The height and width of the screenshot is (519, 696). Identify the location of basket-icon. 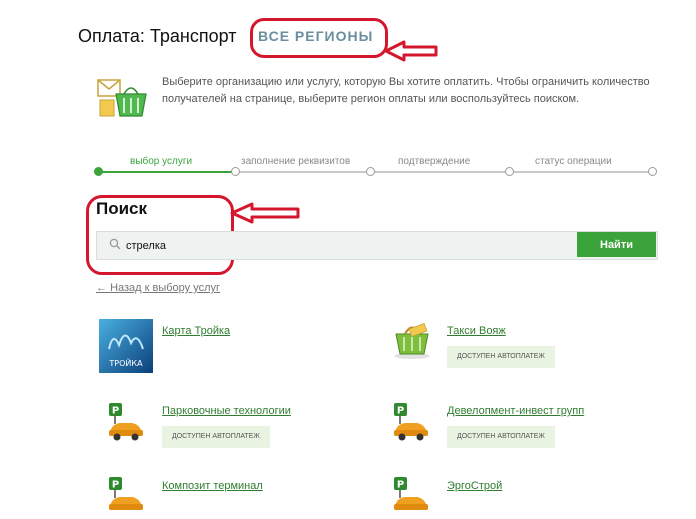
(412, 340).